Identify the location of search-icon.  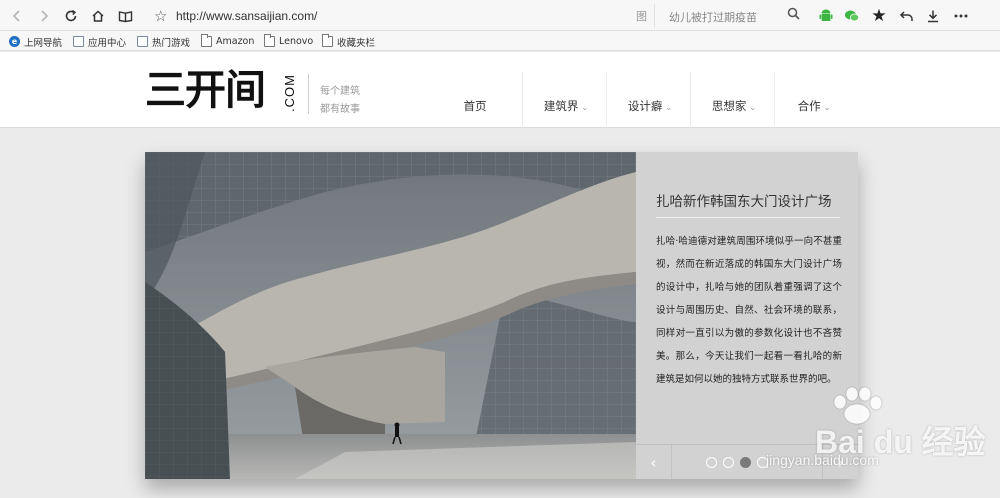
(793, 15).